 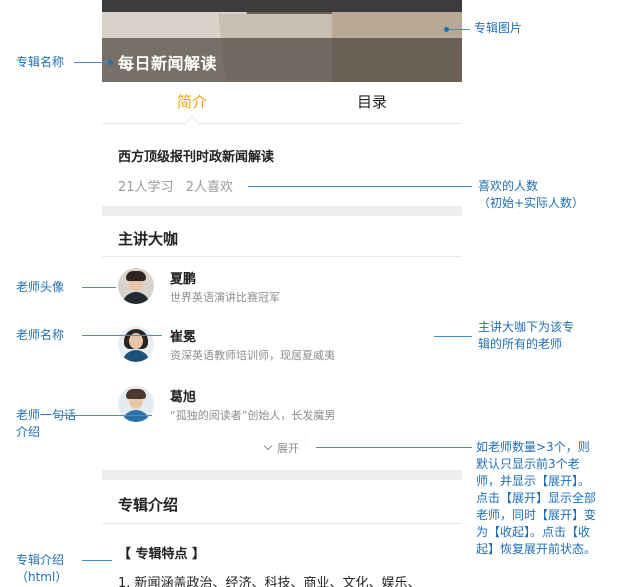 What do you see at coordinates (148, 505) in the screenshot?
I see `intro-section-title: 专辑介绍` at bounding box center [148, 505].